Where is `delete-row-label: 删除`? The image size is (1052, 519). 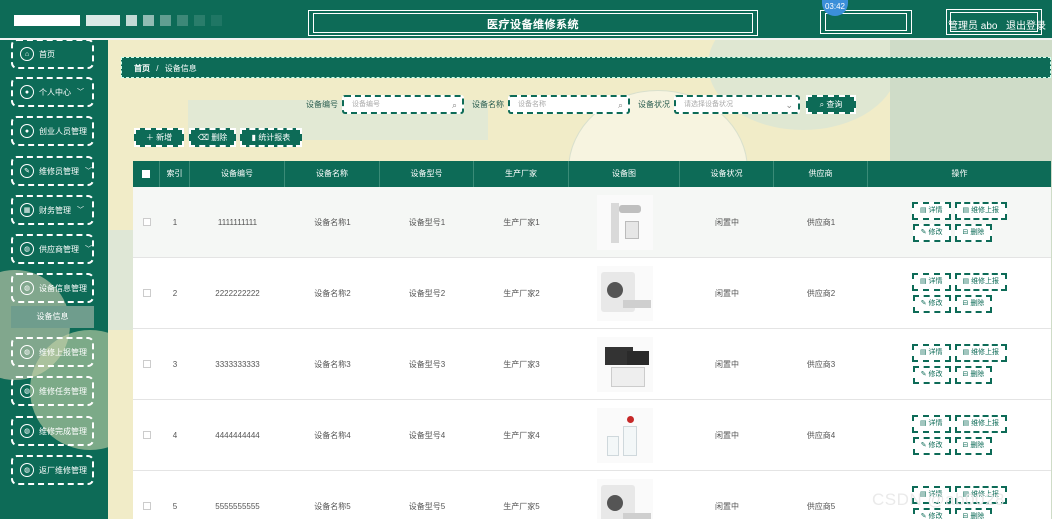
delete-row-label: 删除 is located at coordinates (977, 303).